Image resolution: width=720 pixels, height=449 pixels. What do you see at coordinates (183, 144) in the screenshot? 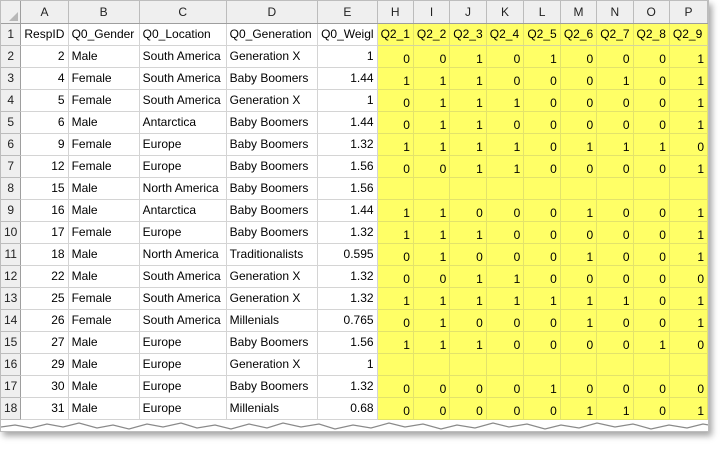
I see `location-cell: Europe` at bounding box center [183, 144].